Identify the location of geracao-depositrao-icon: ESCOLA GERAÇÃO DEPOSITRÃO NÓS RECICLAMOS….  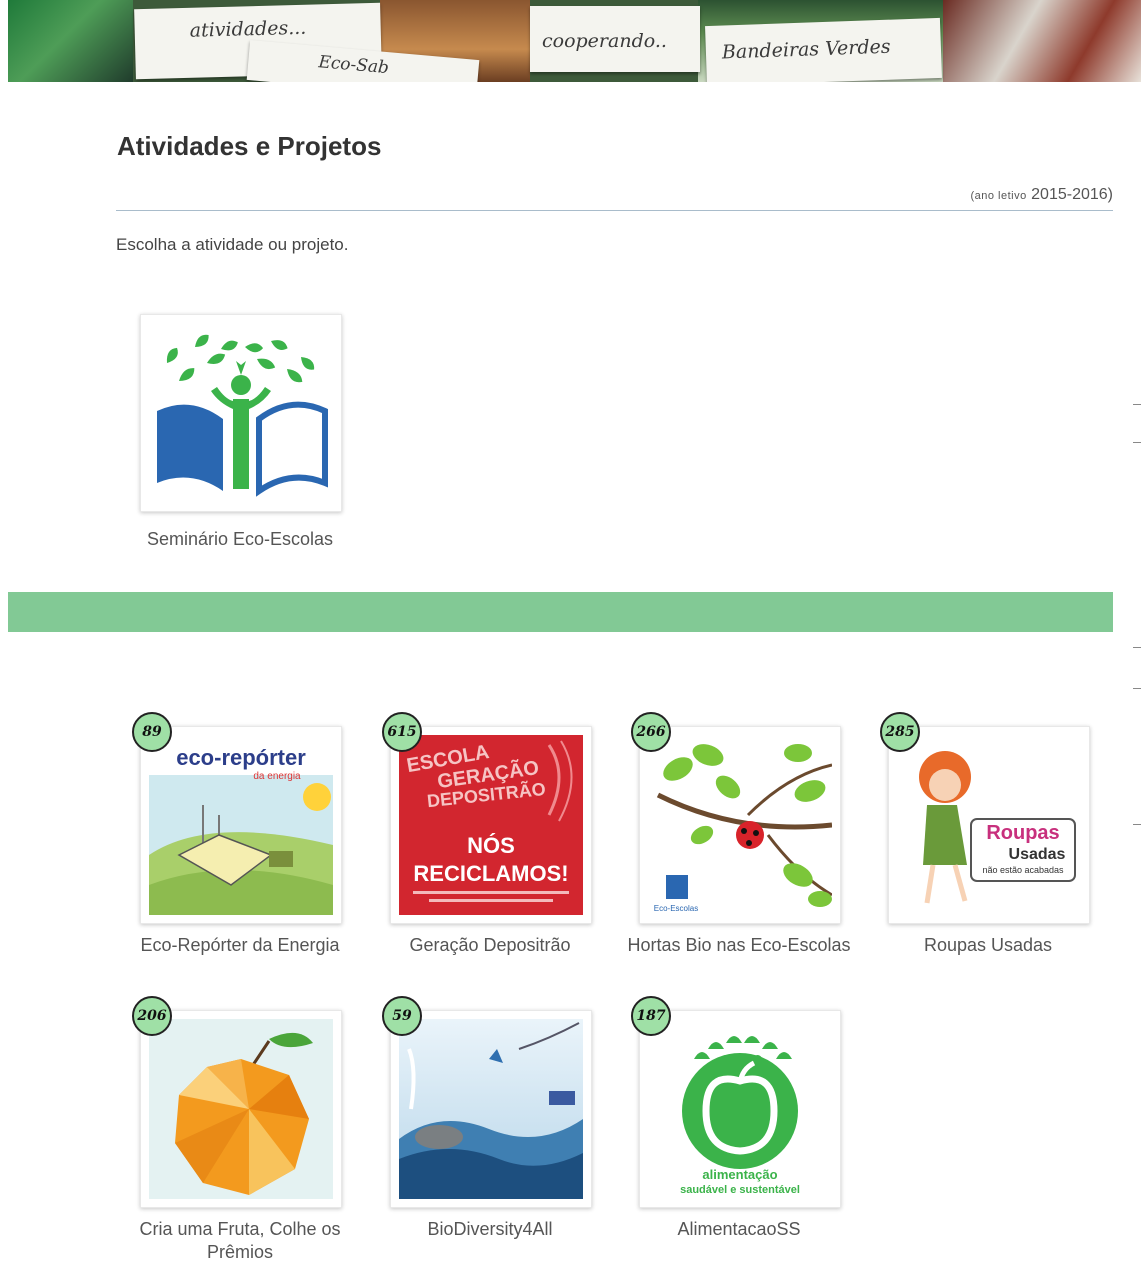
(491, 825).